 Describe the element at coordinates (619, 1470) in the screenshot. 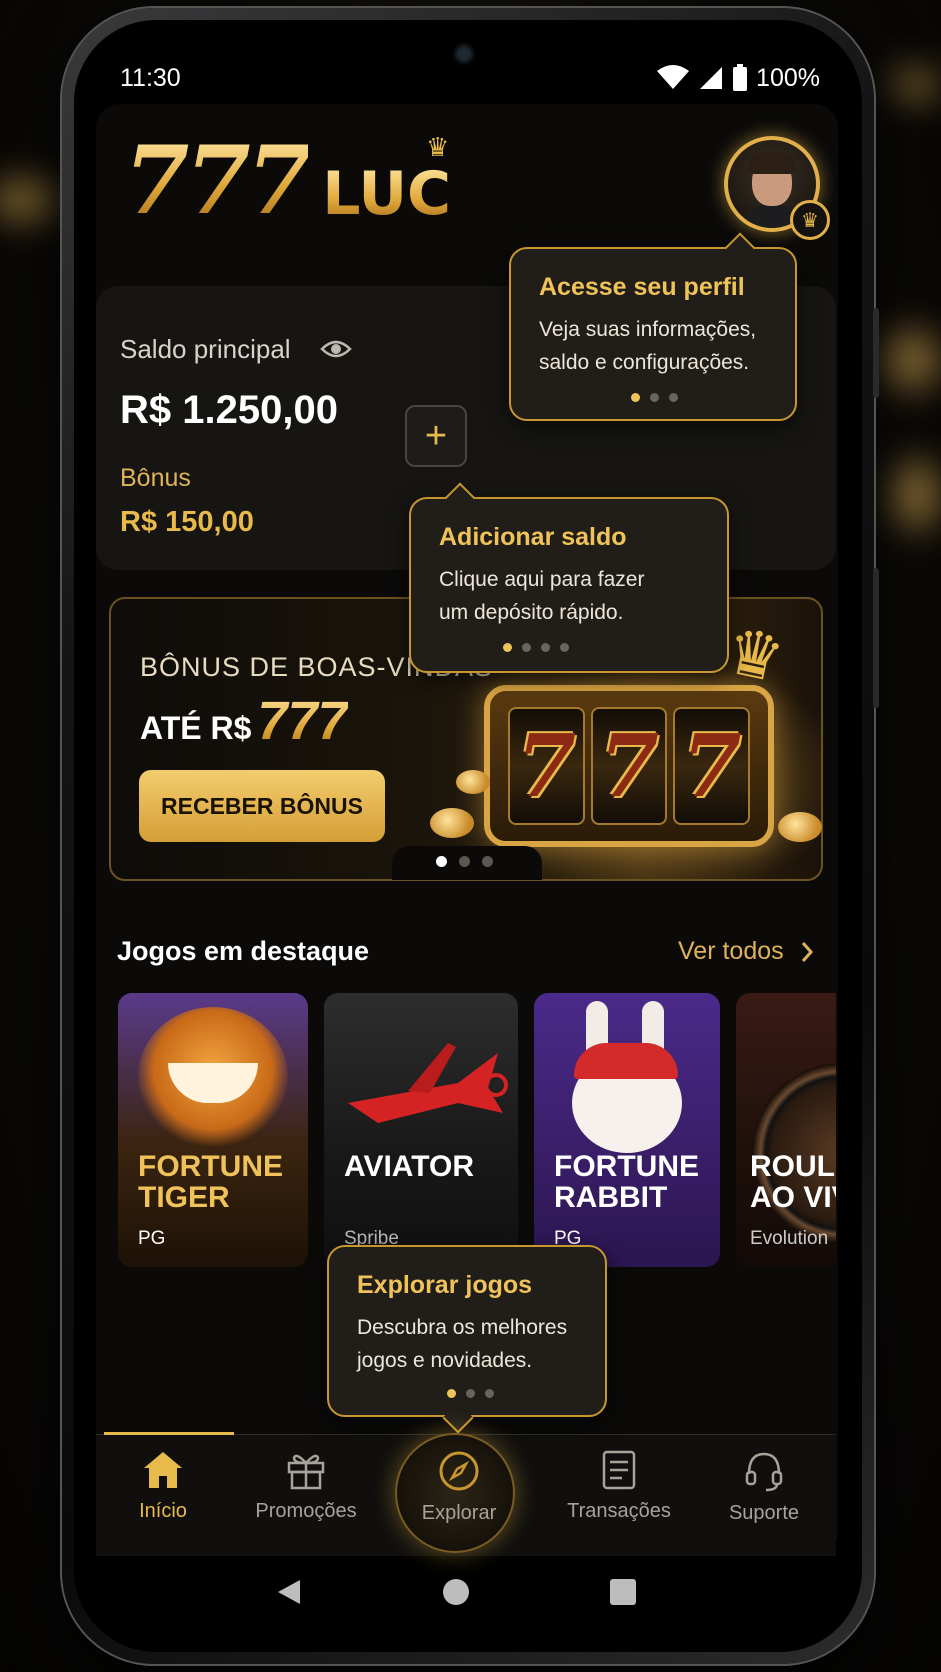

I see `receipt-icon` at that location.